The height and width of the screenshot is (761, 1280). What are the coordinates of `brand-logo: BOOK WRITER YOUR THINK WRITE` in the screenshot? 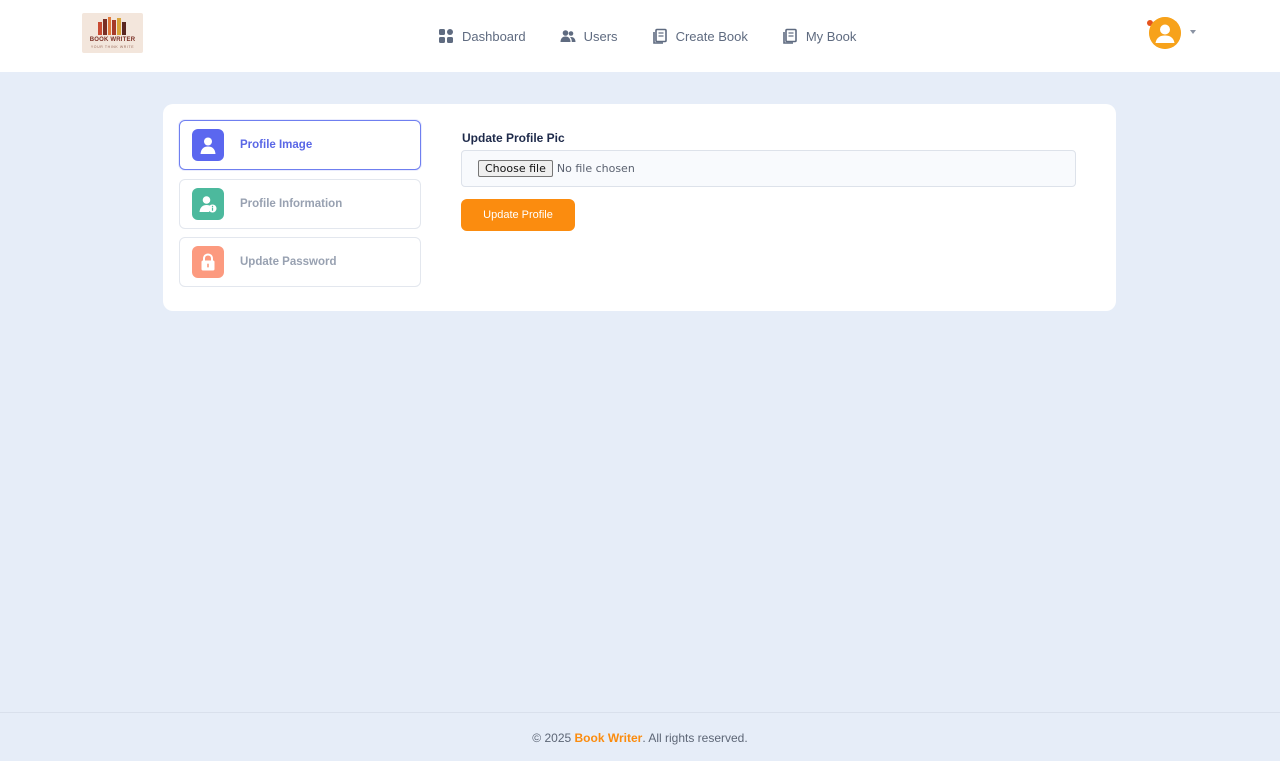 It's located at (112, 33).